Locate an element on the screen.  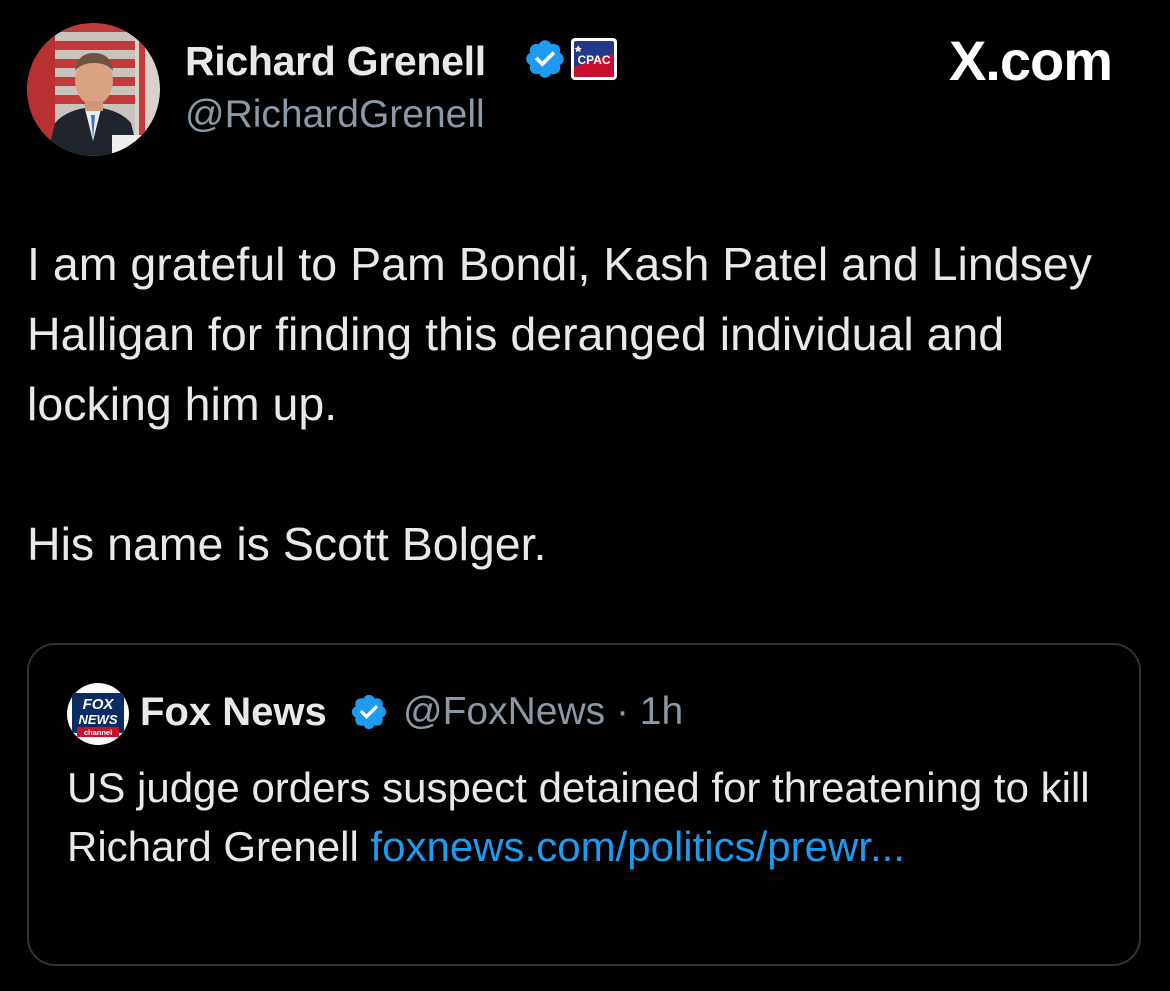
author-display-name: Richard Grenell is located at coordinates (335, 61).